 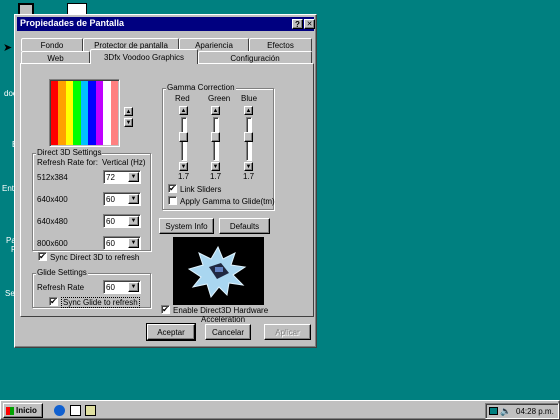 I want to click on hw-accel-checkbox: ✔, so click(x=165, y=309).